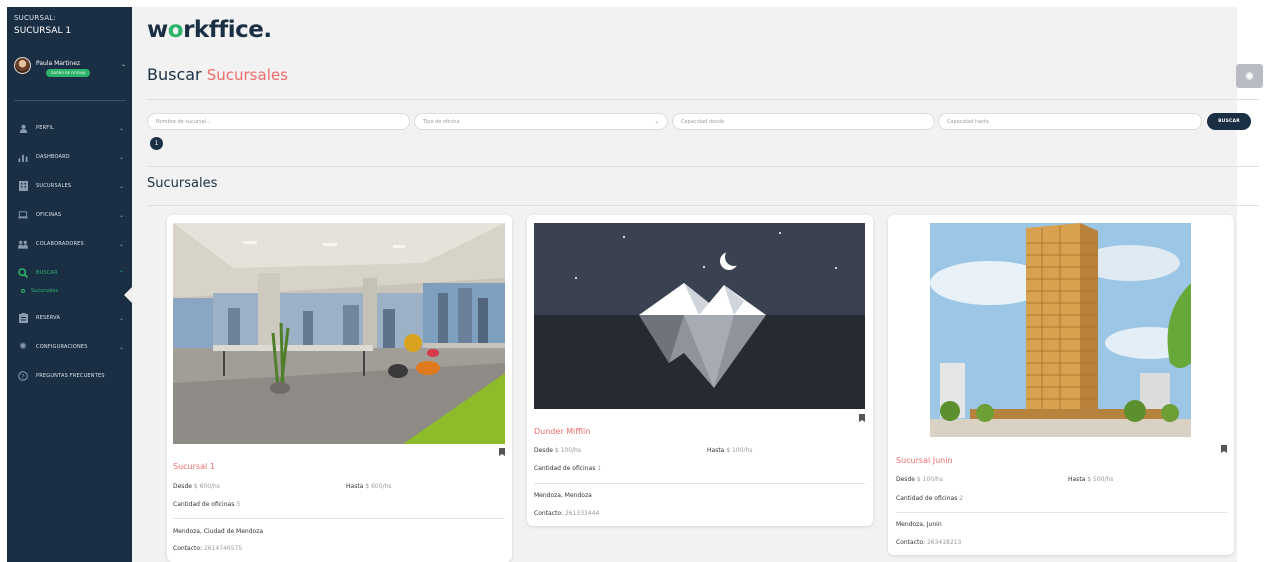 This screenshot has height=562, width=1265. I want to click on contact-value: 2614746575, so click(223, 548).